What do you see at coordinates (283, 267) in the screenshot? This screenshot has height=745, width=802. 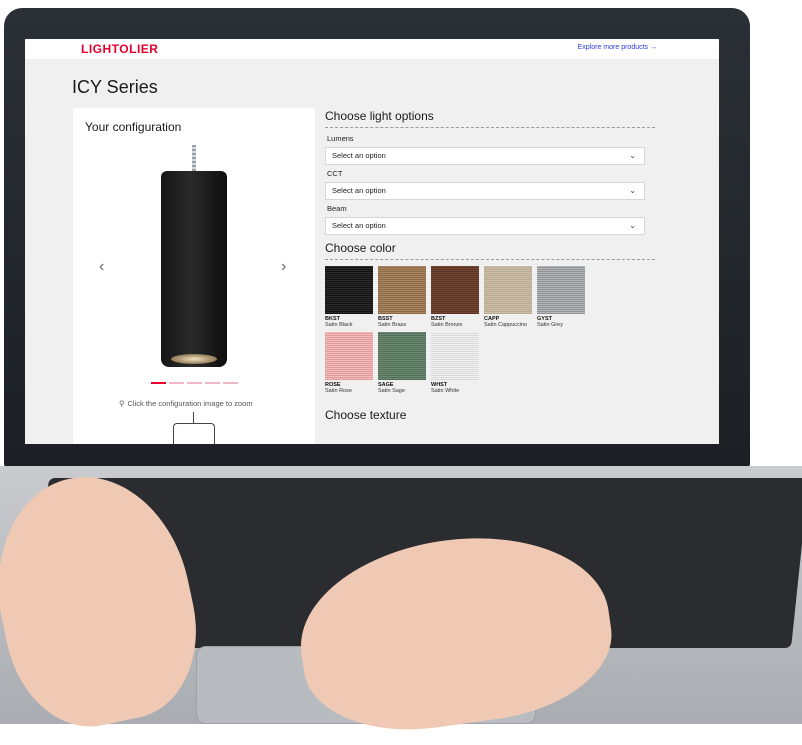 I see `chevron-right-icon: ›` at bounding box center [283, 267].